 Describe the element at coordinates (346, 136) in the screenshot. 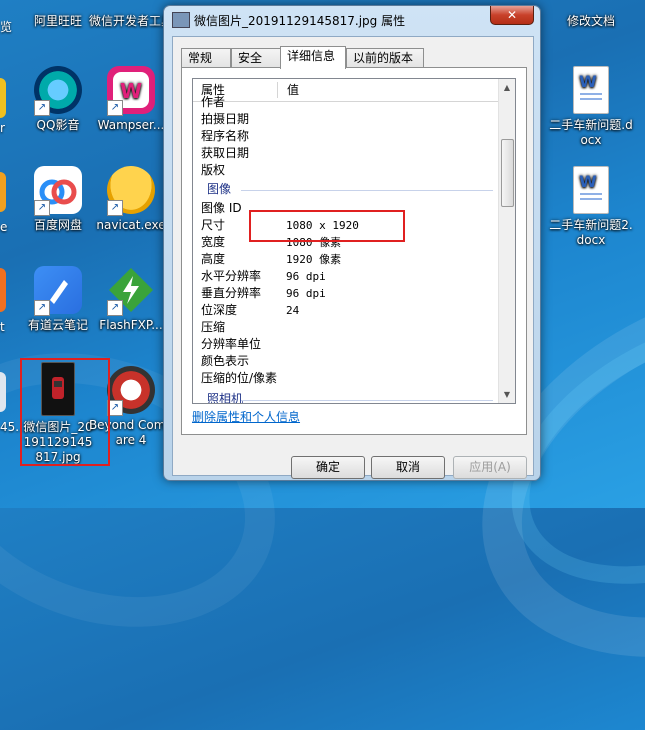

I see `list-row: 程序名称` at that location.